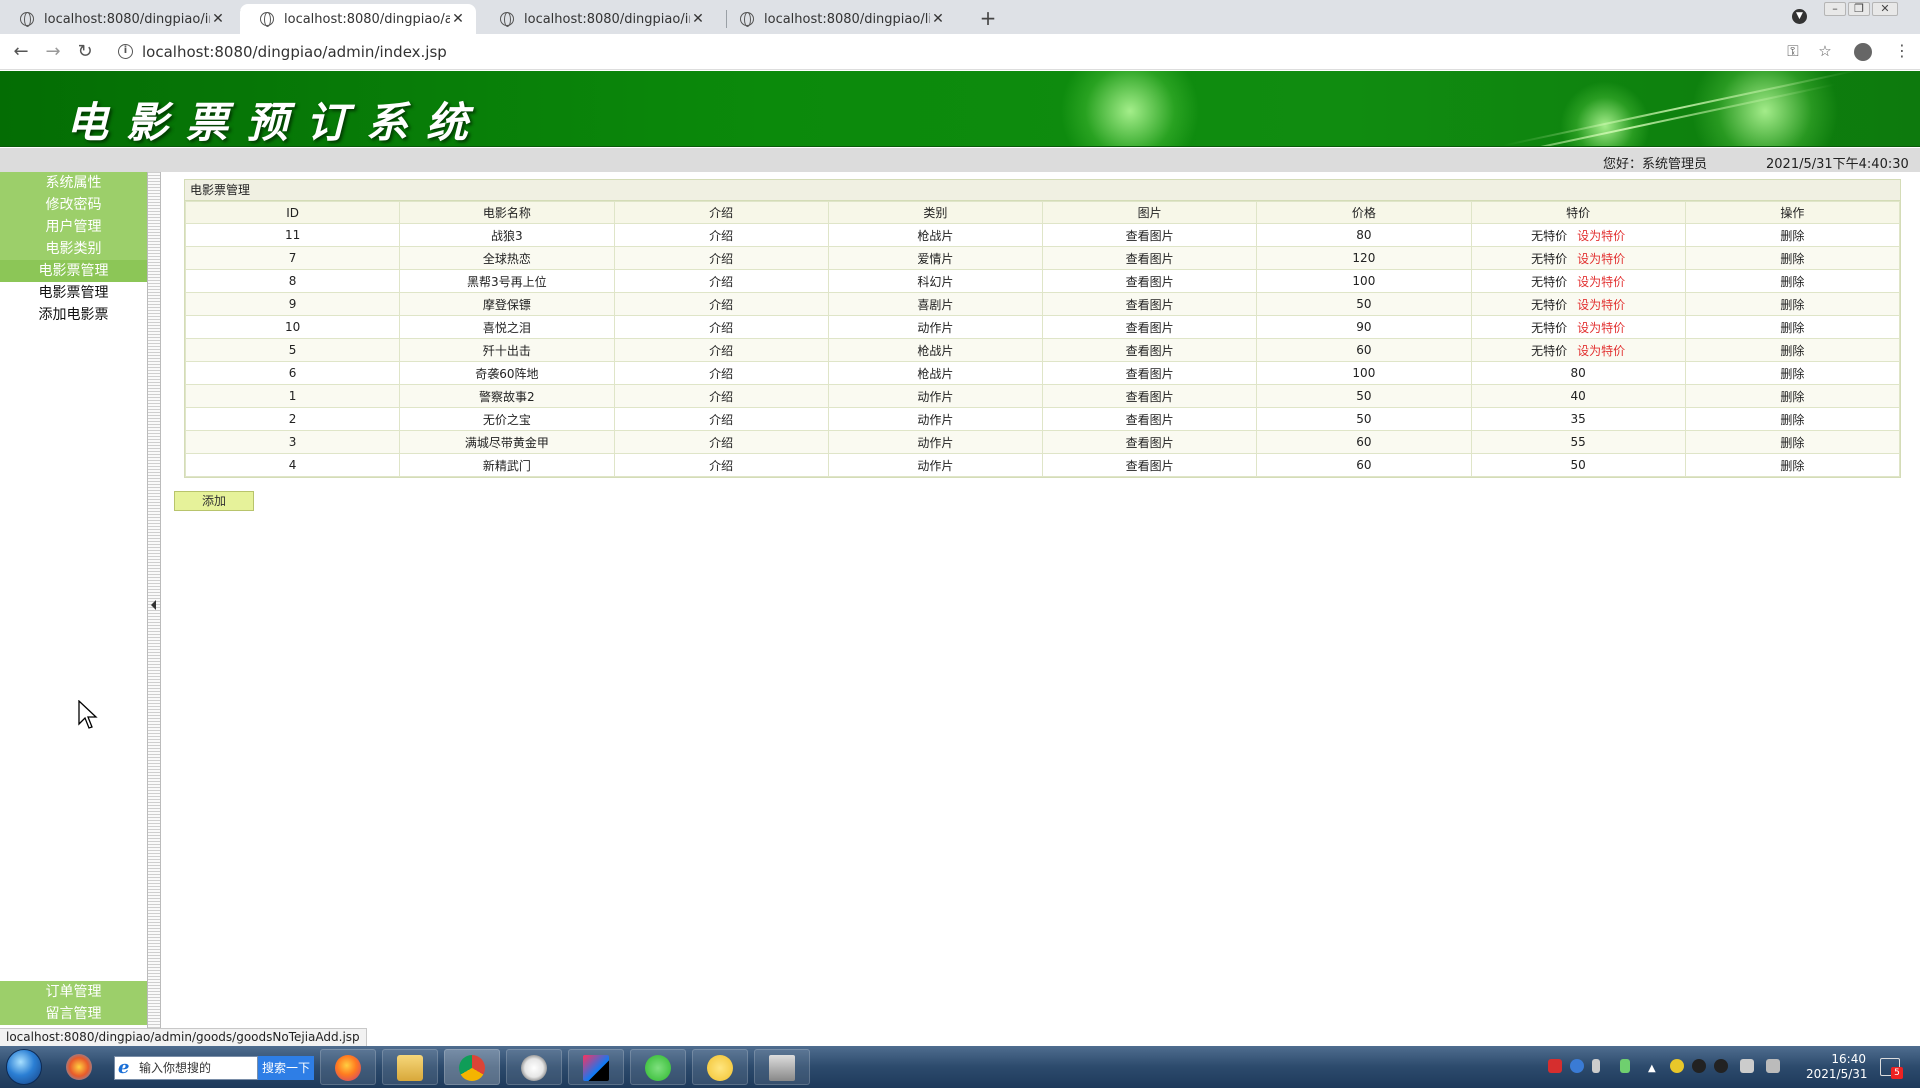 This screenshot has width=1920, height=1088. I want to click on sidebar-item-order-management: 订单管理, so click(73, 992).